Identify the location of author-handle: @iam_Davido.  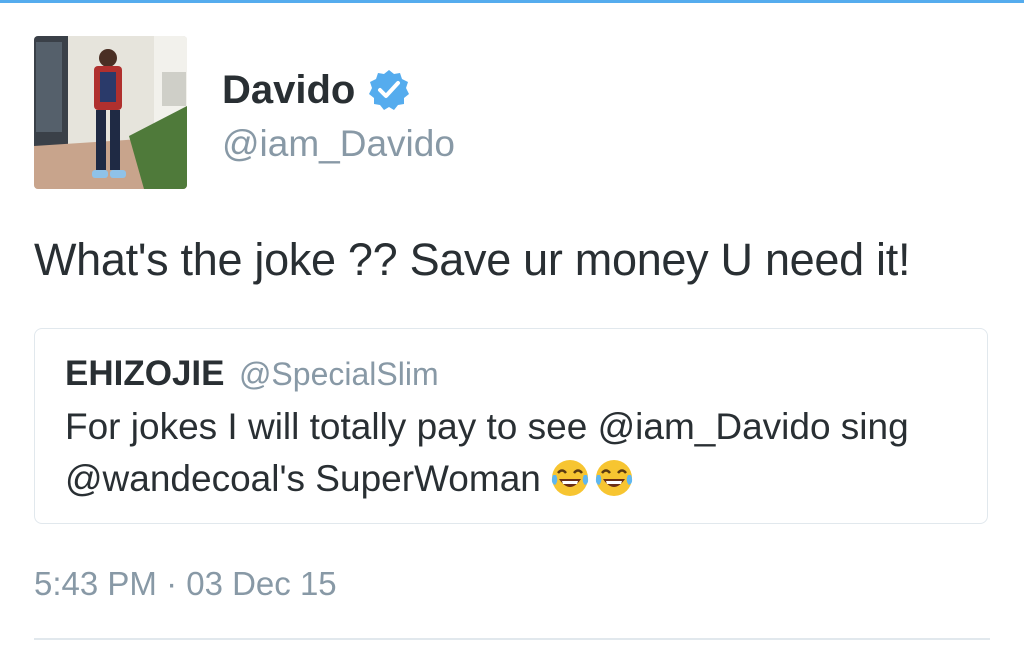
(338, 144).